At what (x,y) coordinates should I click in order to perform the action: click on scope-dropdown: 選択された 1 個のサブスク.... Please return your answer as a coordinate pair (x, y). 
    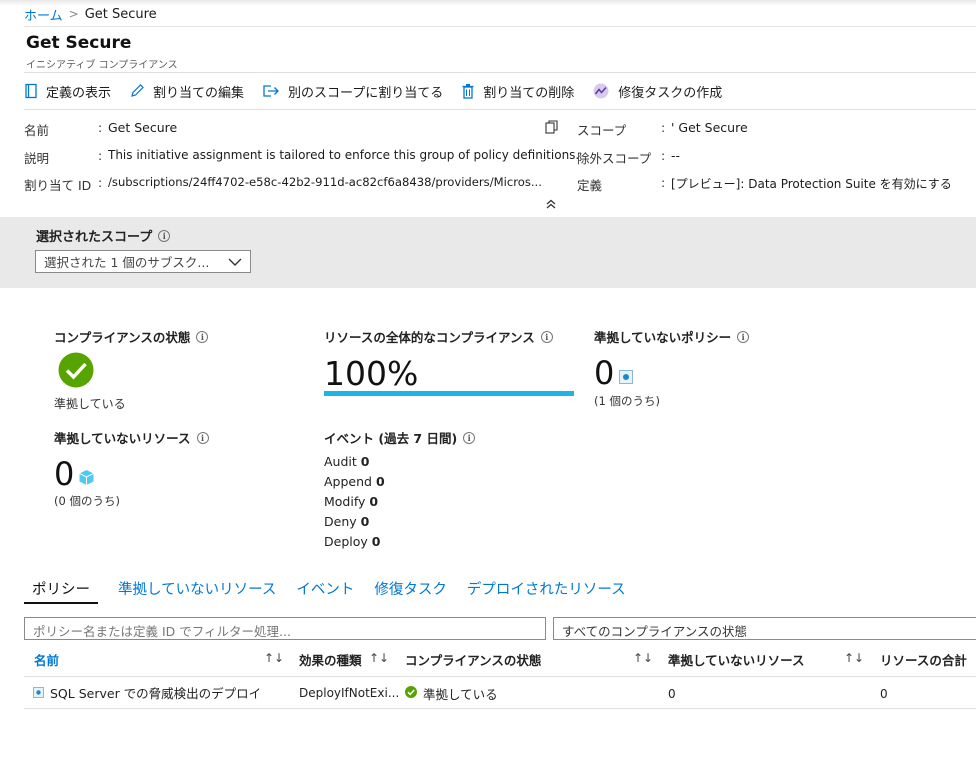
    Looking at the image, I should click on (143, 261).